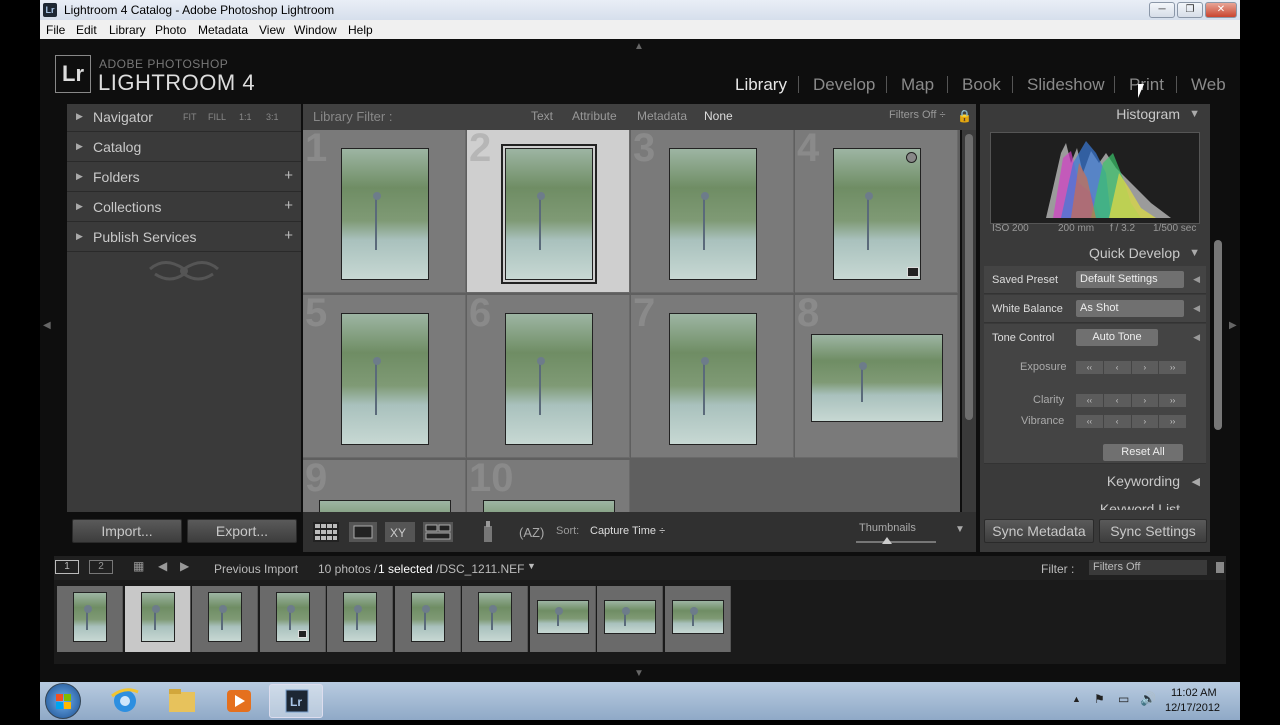 The width and height of the screenshot is (1280, 725). I want to click on virtual-copy-badge-icon, so click(913, 272).